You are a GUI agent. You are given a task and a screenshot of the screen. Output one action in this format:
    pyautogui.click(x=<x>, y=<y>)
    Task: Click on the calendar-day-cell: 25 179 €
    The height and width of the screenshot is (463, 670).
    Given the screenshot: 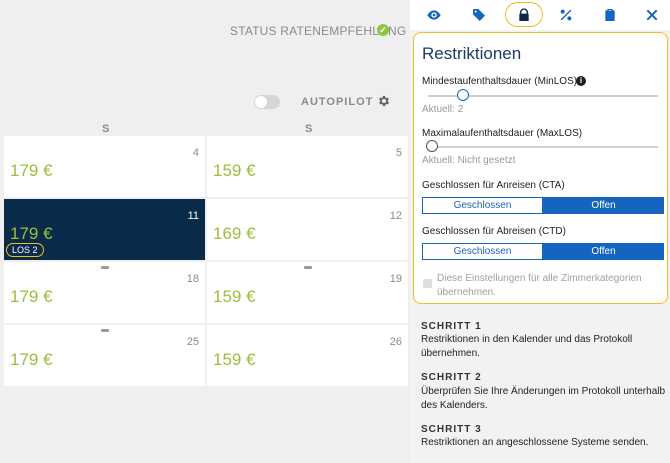 What is the action you would take?
    pyautogui.click(x=104, y=355)
    